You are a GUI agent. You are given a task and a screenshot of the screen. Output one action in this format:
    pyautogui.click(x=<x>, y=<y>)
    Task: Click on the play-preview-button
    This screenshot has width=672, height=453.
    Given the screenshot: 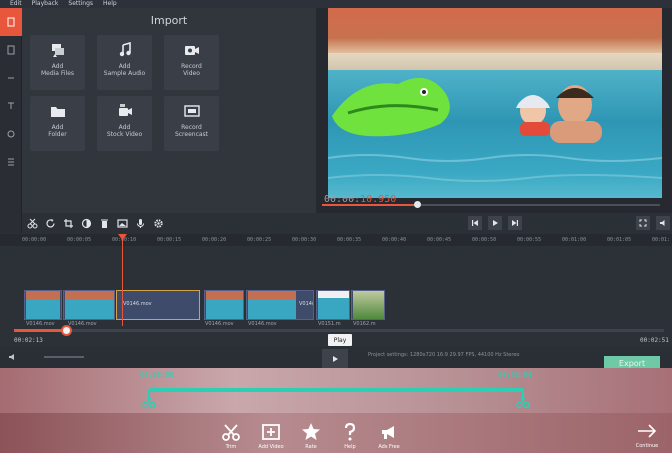 What is the action you would take?
    pyautogui.click(x=495, y=223)
    